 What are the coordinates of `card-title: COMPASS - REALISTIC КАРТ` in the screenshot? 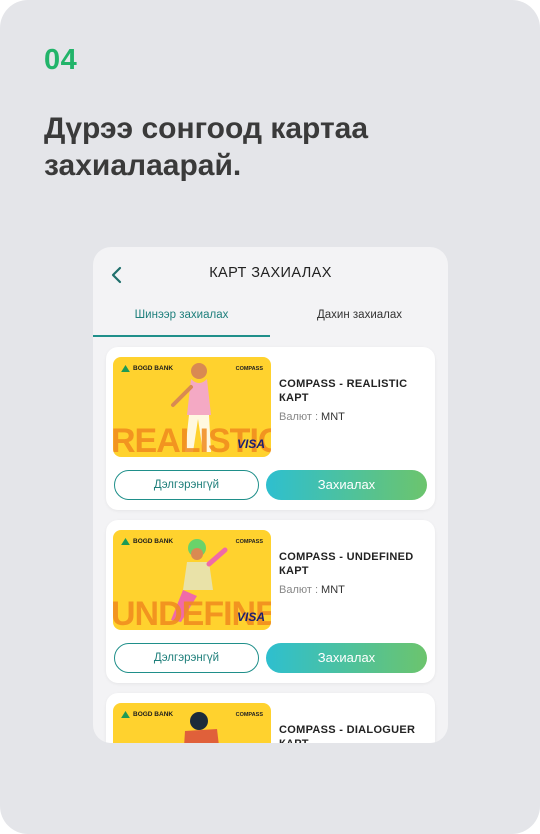 It's located at (343, 391).